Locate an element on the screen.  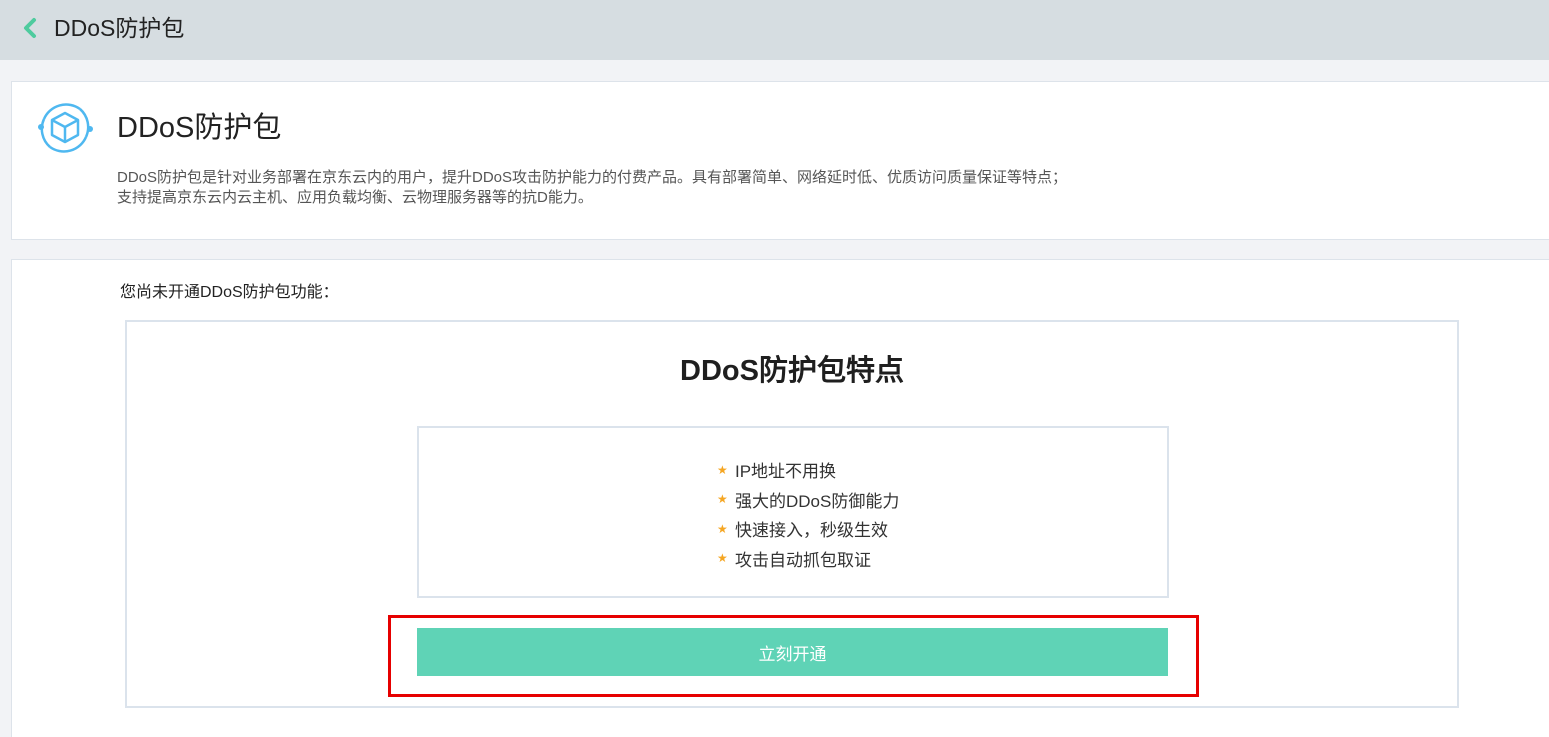
feature-item: ★ 快速接入，秒级生效 is located at coordinates (808, 529).